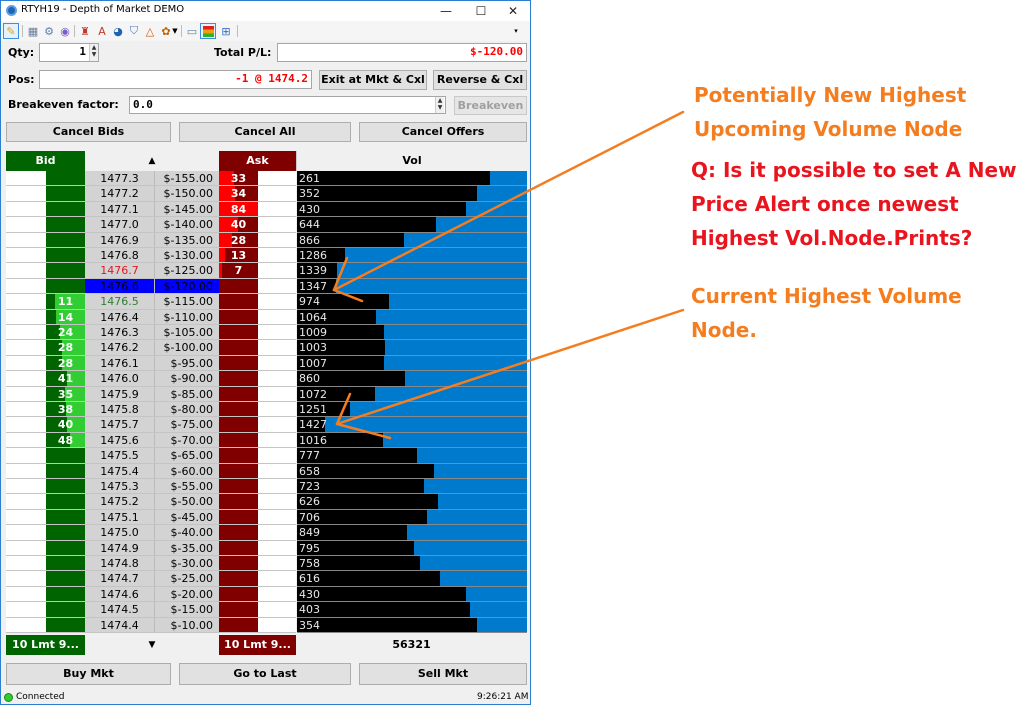 This screenshot has width=1024, height=705. I want to click on price-cell: 1475.9, so click(120, 394).